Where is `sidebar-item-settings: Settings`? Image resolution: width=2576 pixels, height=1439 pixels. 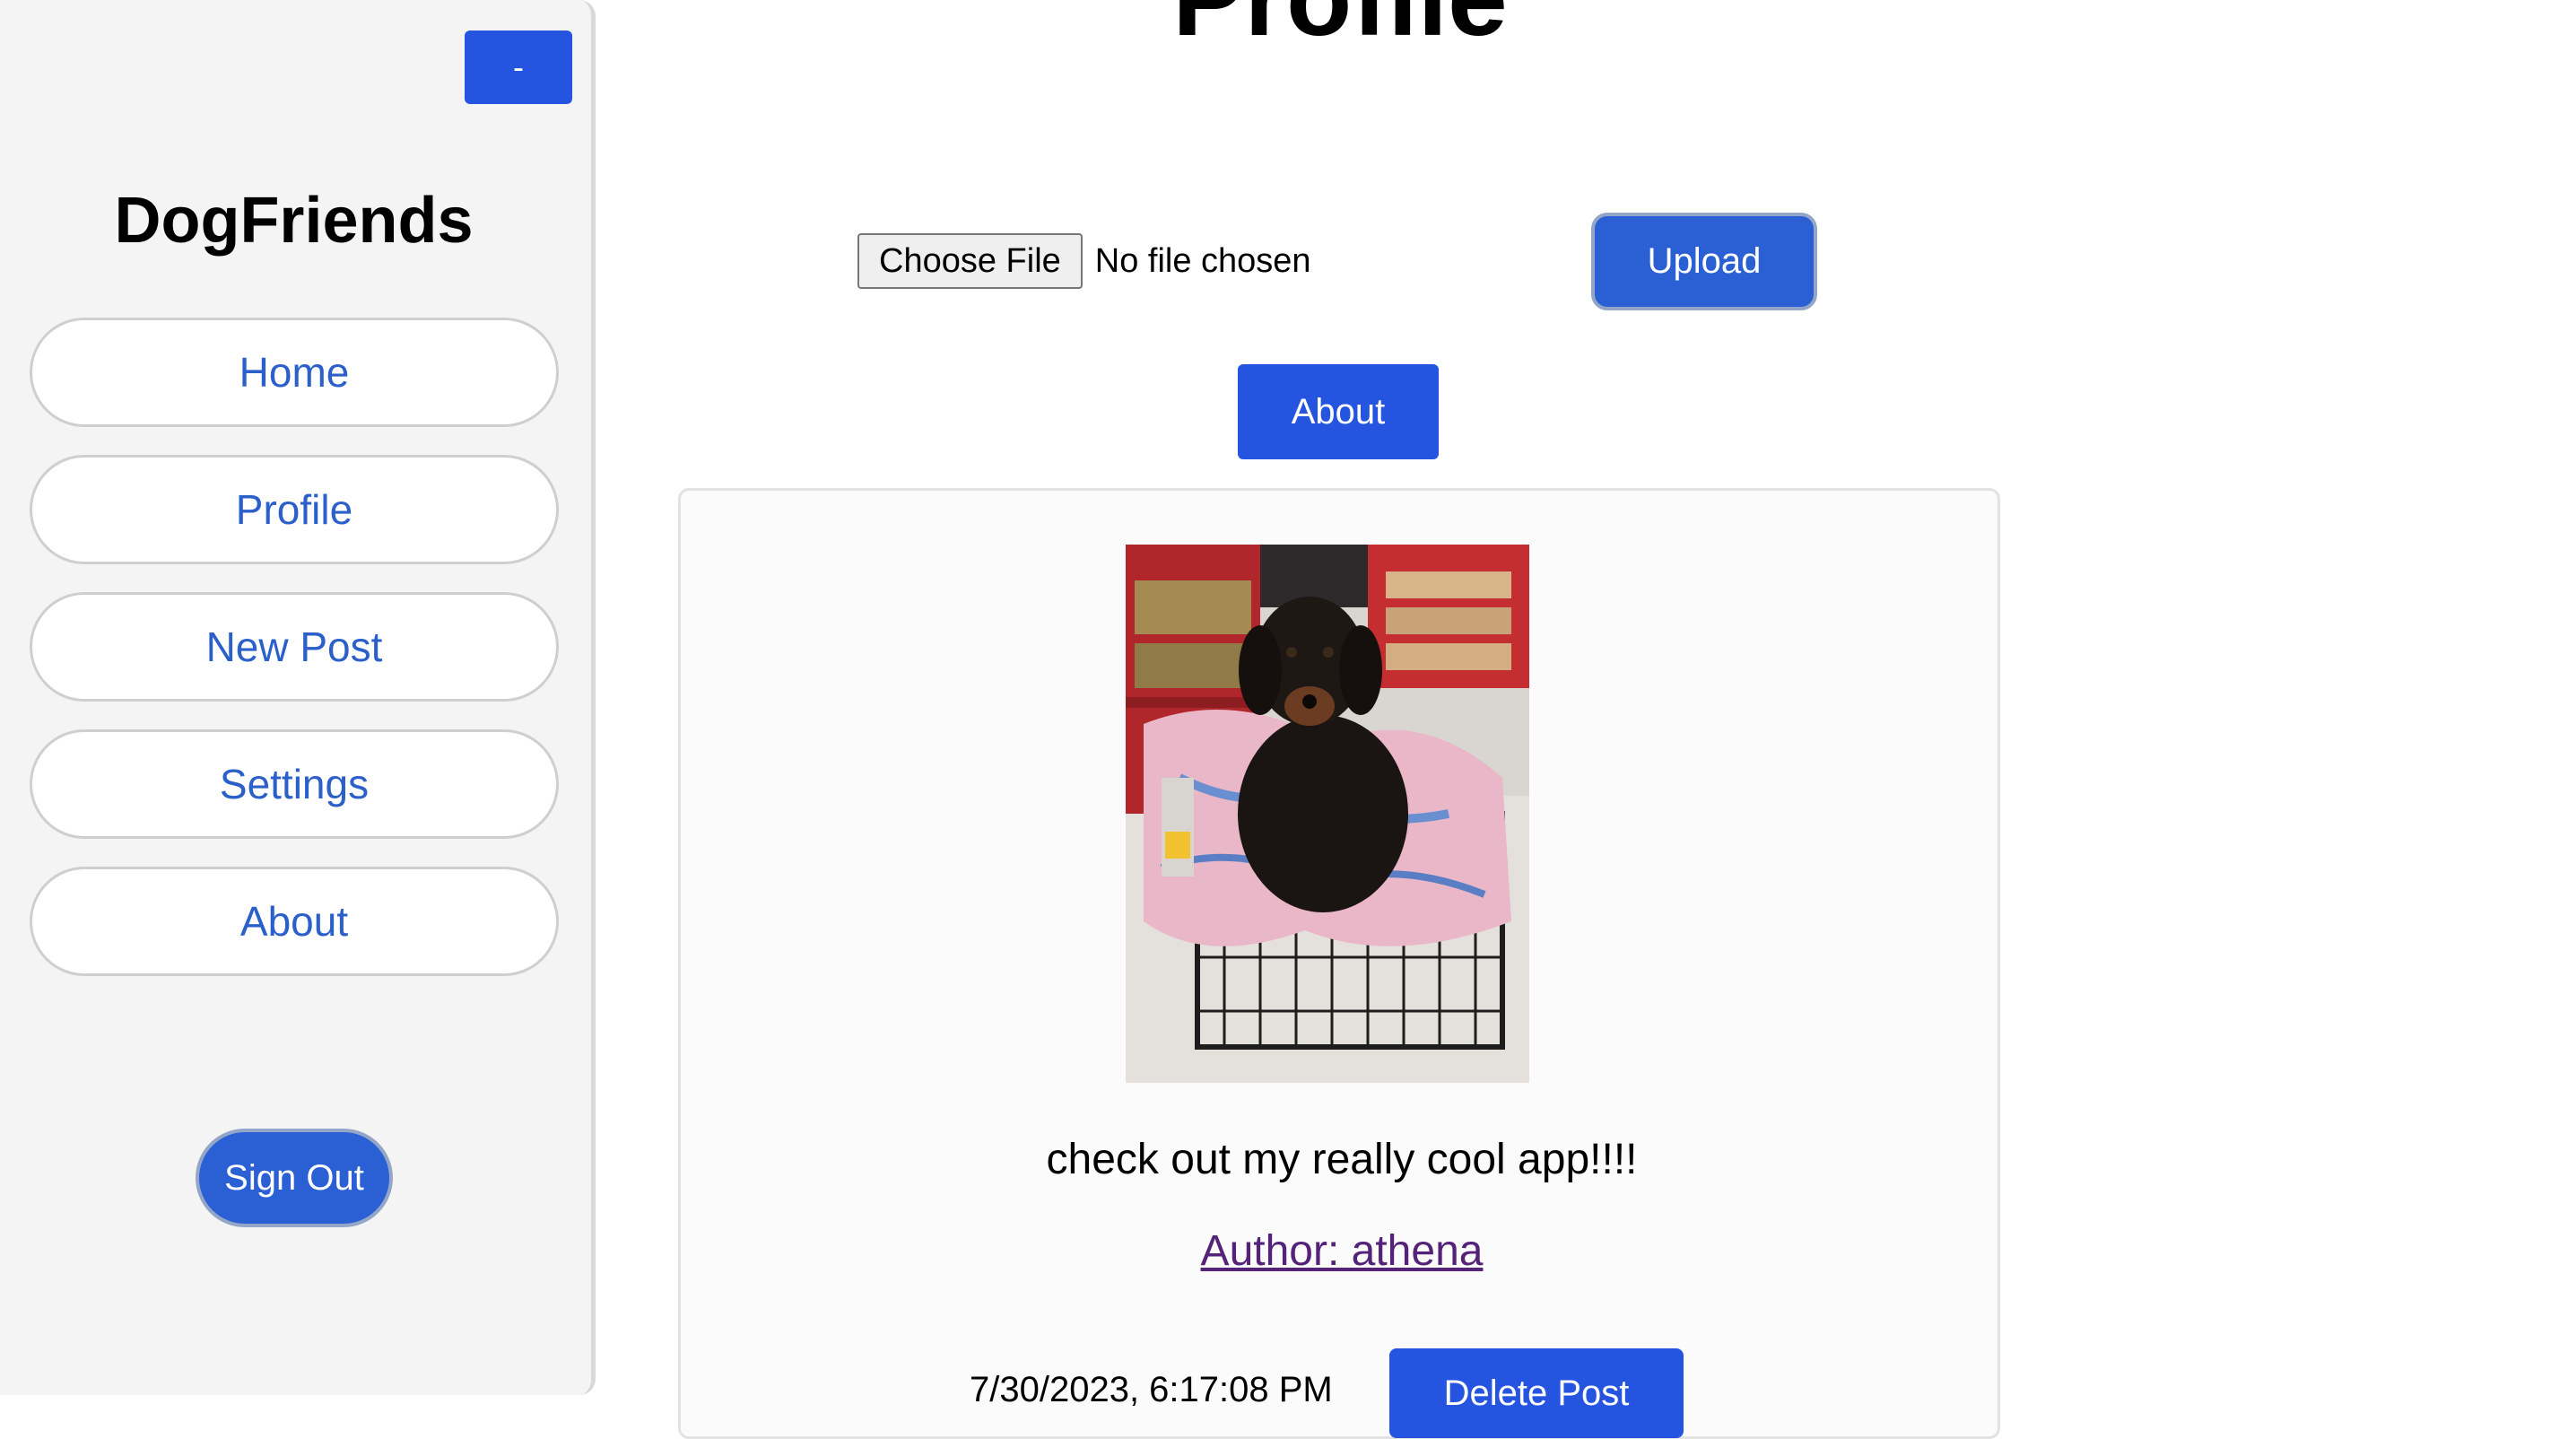 sidebar-item-settings: Settings is located at coordinates (294, 784).